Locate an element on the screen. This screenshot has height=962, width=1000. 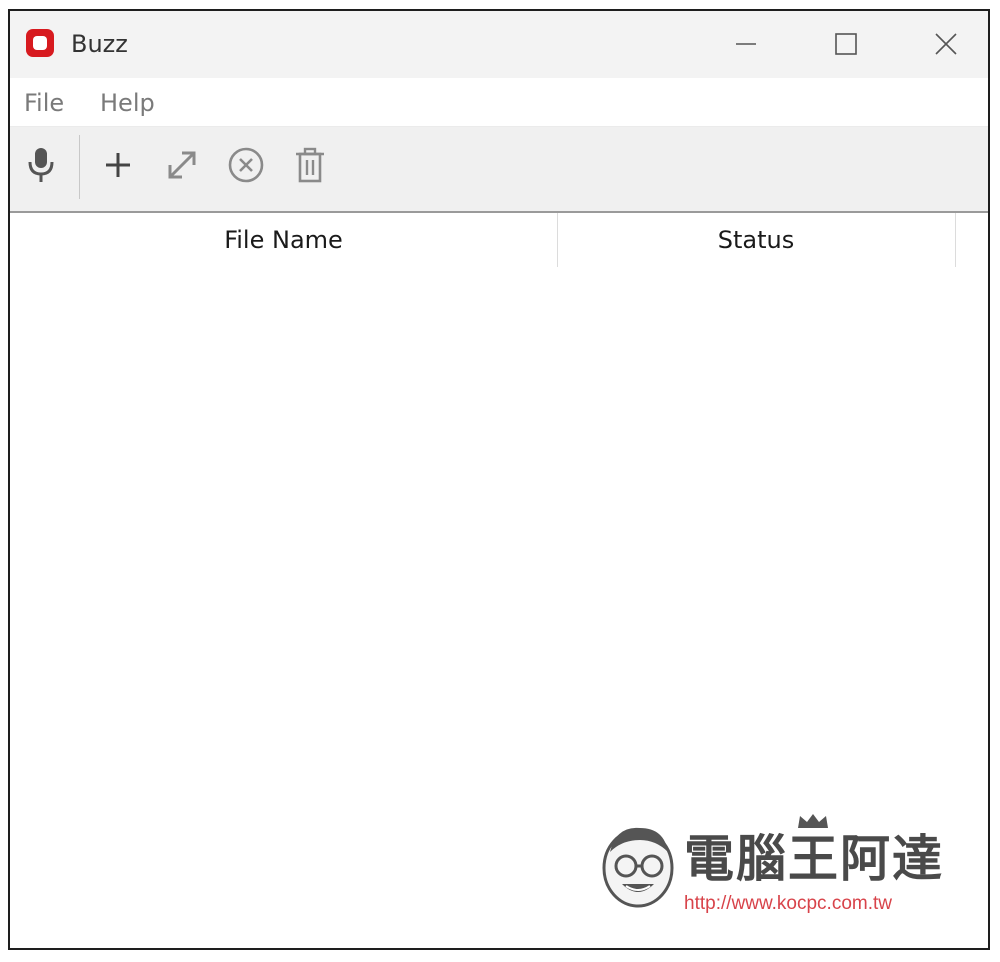
minimize-button is located at coordinates (746, 44).